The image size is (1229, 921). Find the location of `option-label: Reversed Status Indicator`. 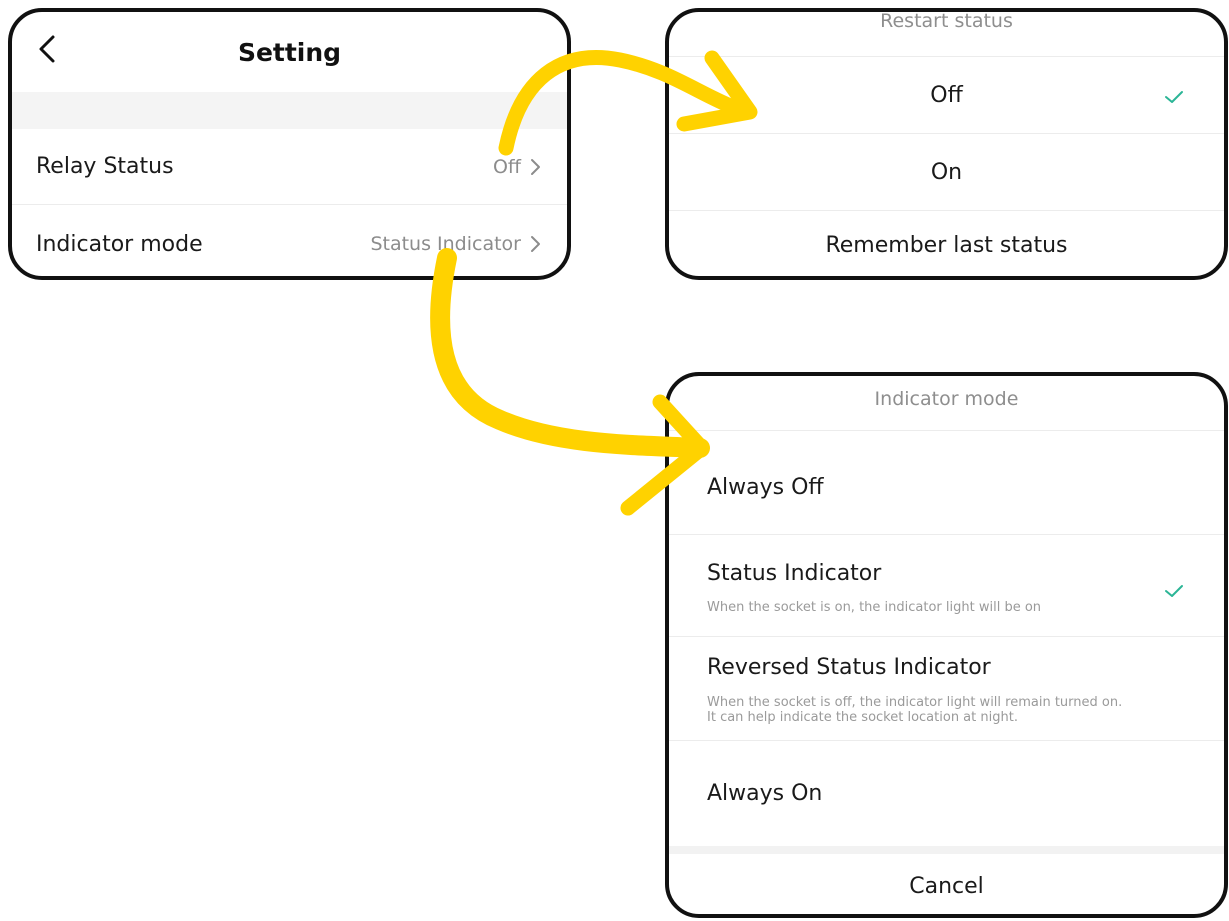

option-label: Reversed Status Indicator is located at coordinates (849, 667).